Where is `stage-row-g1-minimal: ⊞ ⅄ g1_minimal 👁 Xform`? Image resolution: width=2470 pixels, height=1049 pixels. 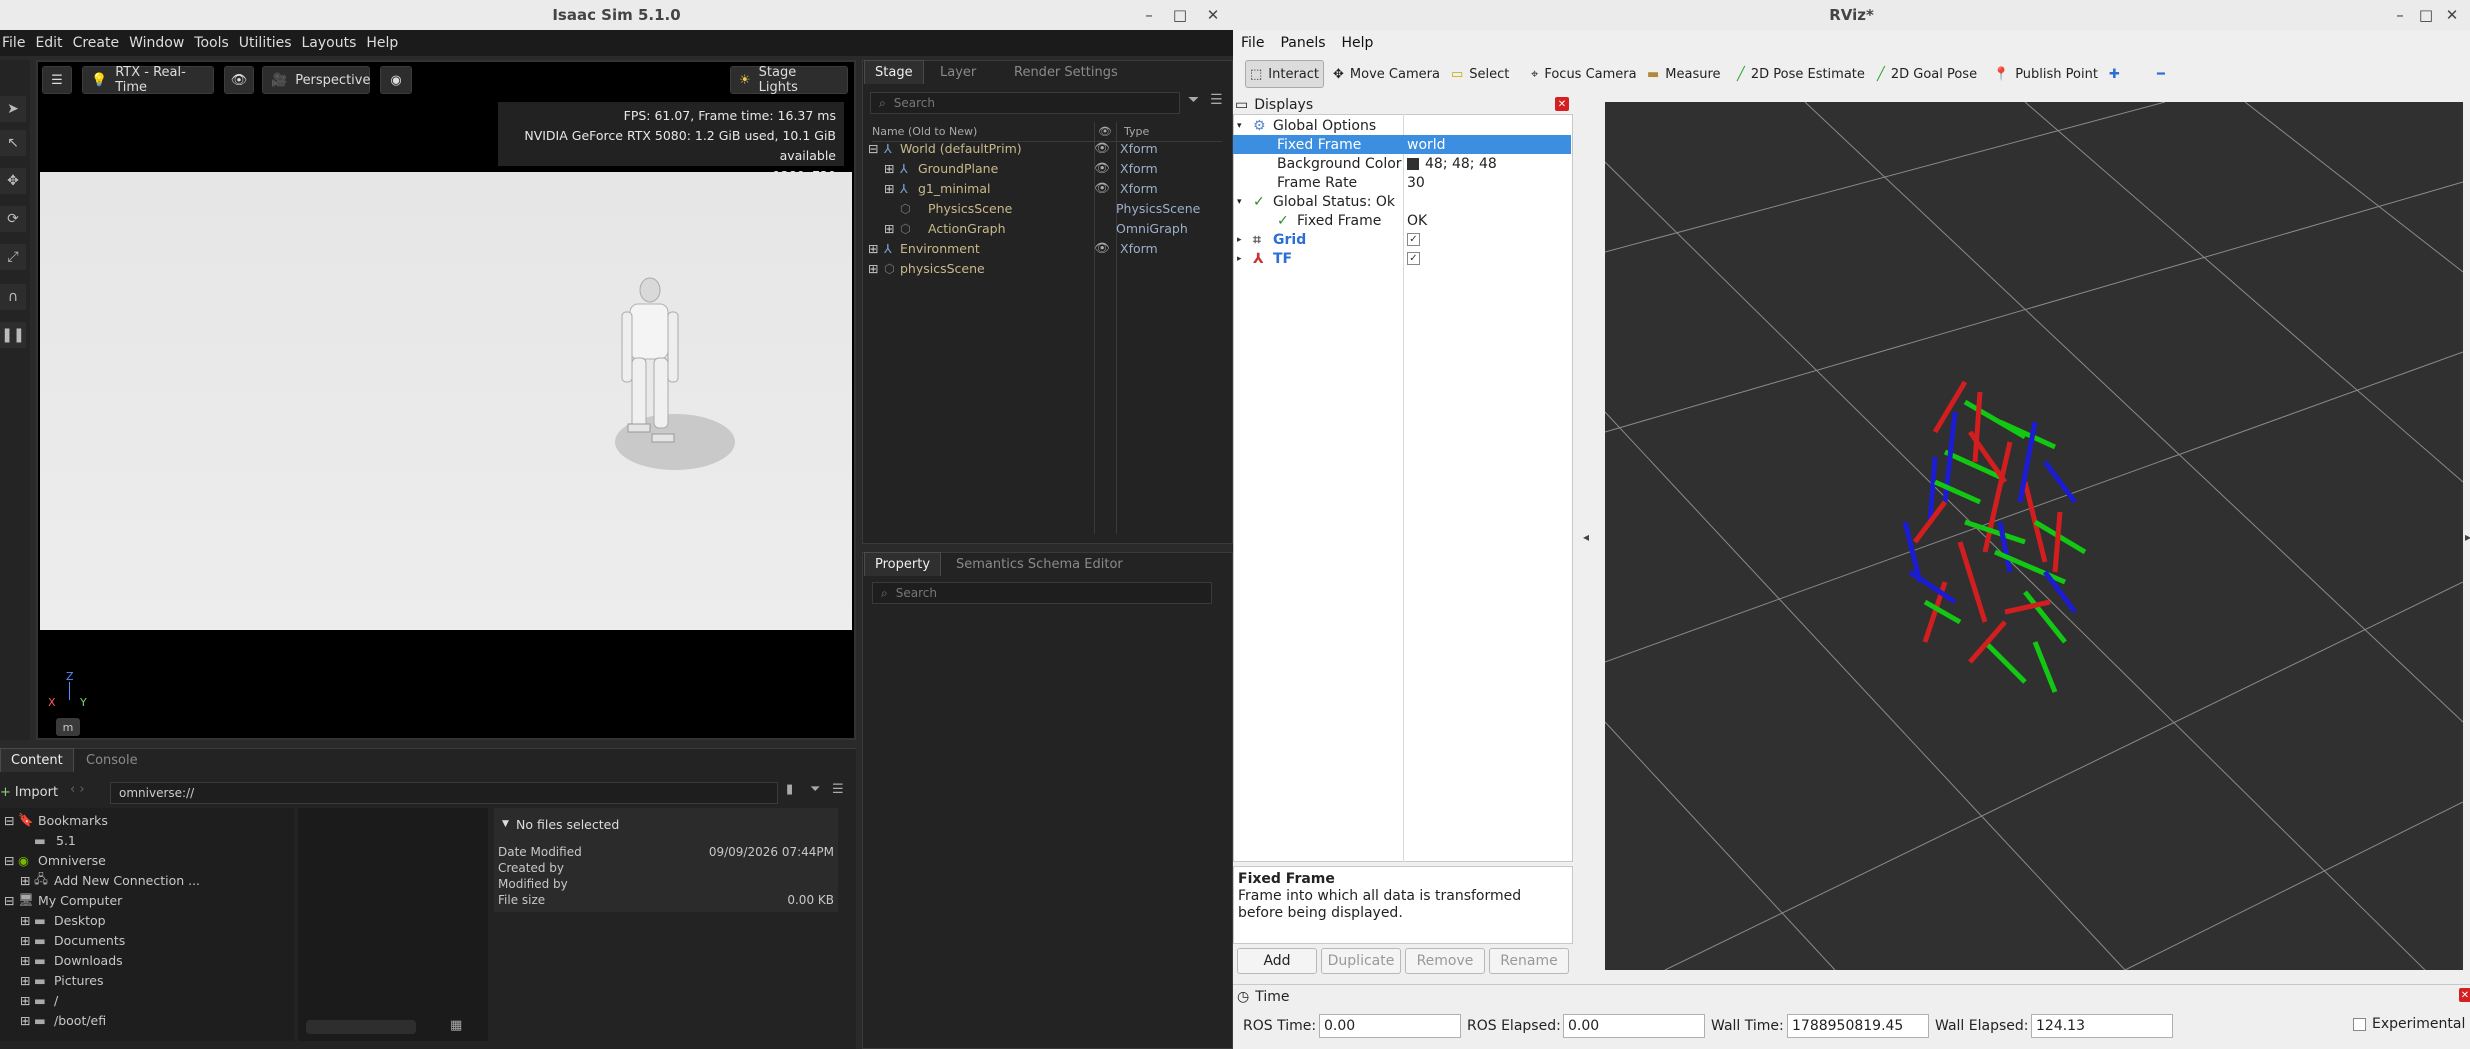 stage-row-g1-minimal: ⊞ ⅄ g1_minimal 👁 Xform is located at coordinates (1021, 188).